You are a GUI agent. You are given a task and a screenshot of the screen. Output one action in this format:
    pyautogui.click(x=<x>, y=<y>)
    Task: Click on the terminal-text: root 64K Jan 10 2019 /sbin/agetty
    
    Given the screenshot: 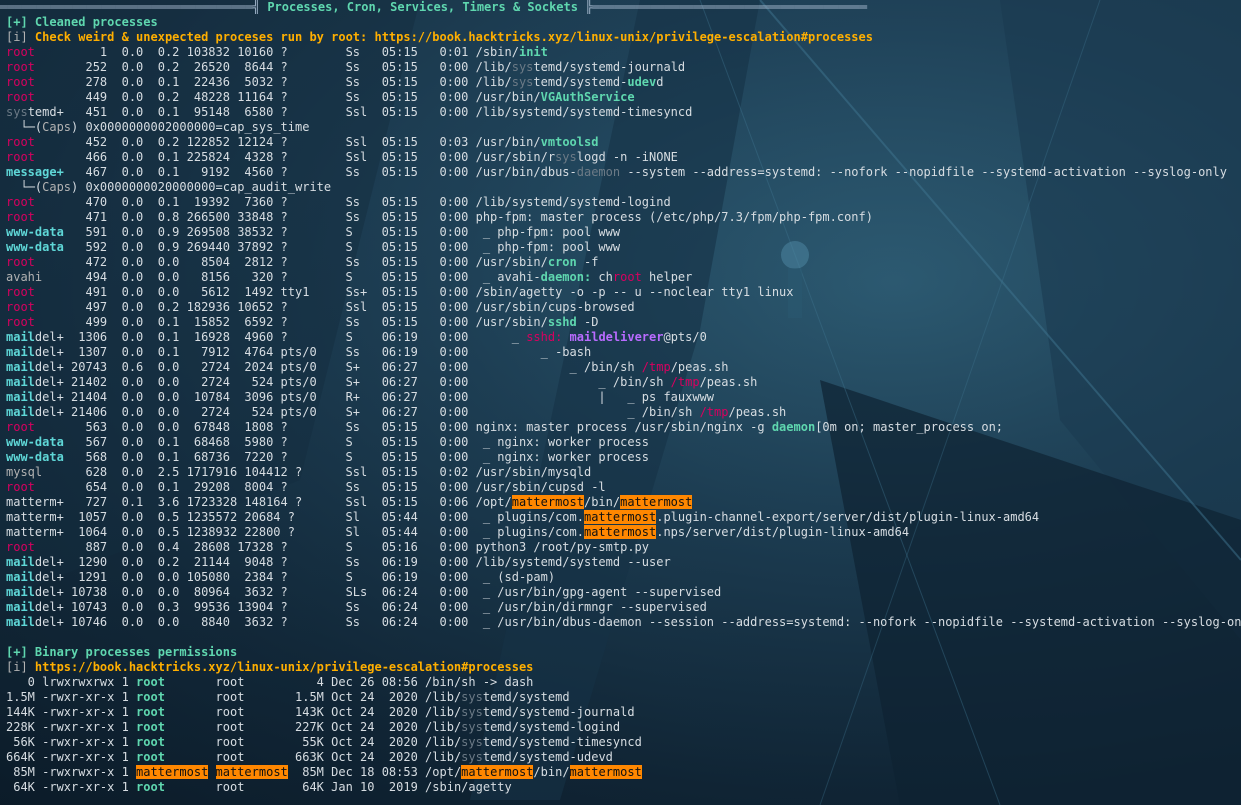 What is the action you would take?
    pyautogui.click(x=338, y=787)
    